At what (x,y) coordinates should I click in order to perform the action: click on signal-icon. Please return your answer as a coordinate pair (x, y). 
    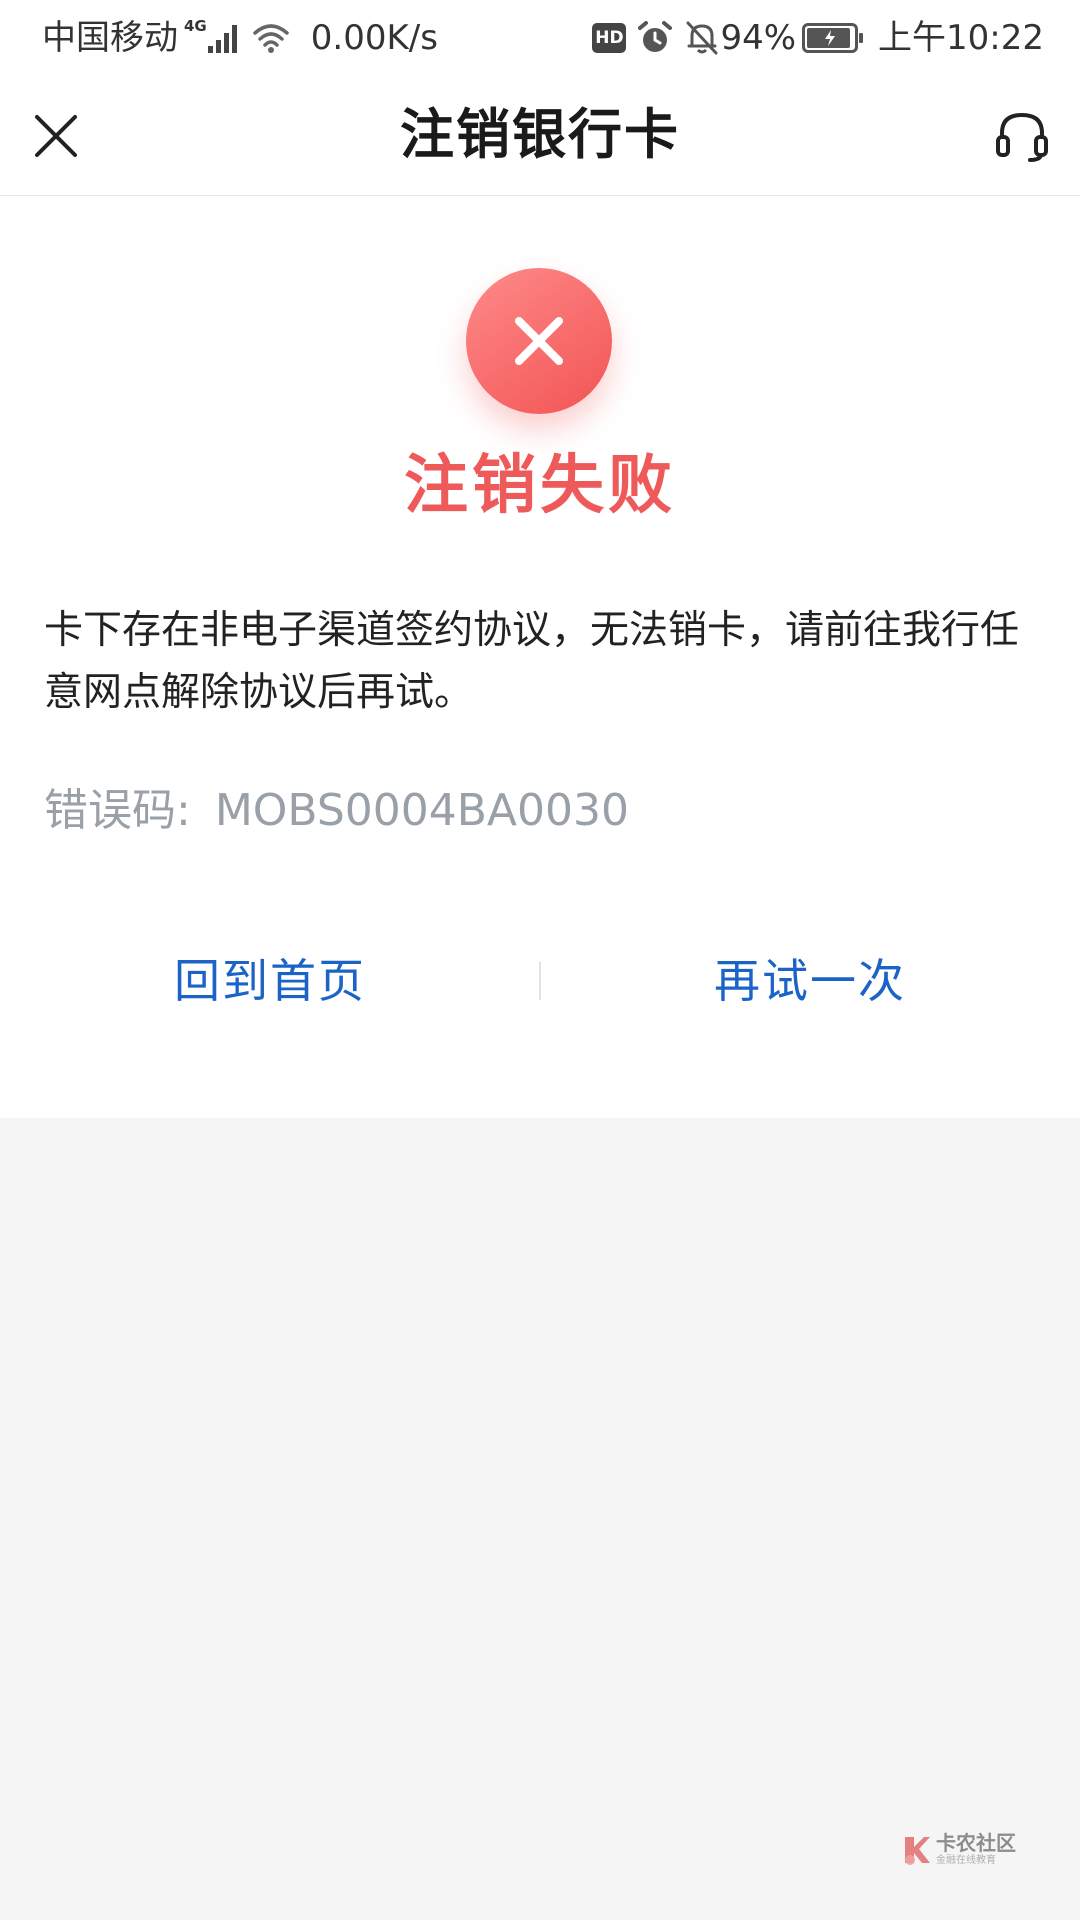
    Looking at the image, I should click on (222, 39).